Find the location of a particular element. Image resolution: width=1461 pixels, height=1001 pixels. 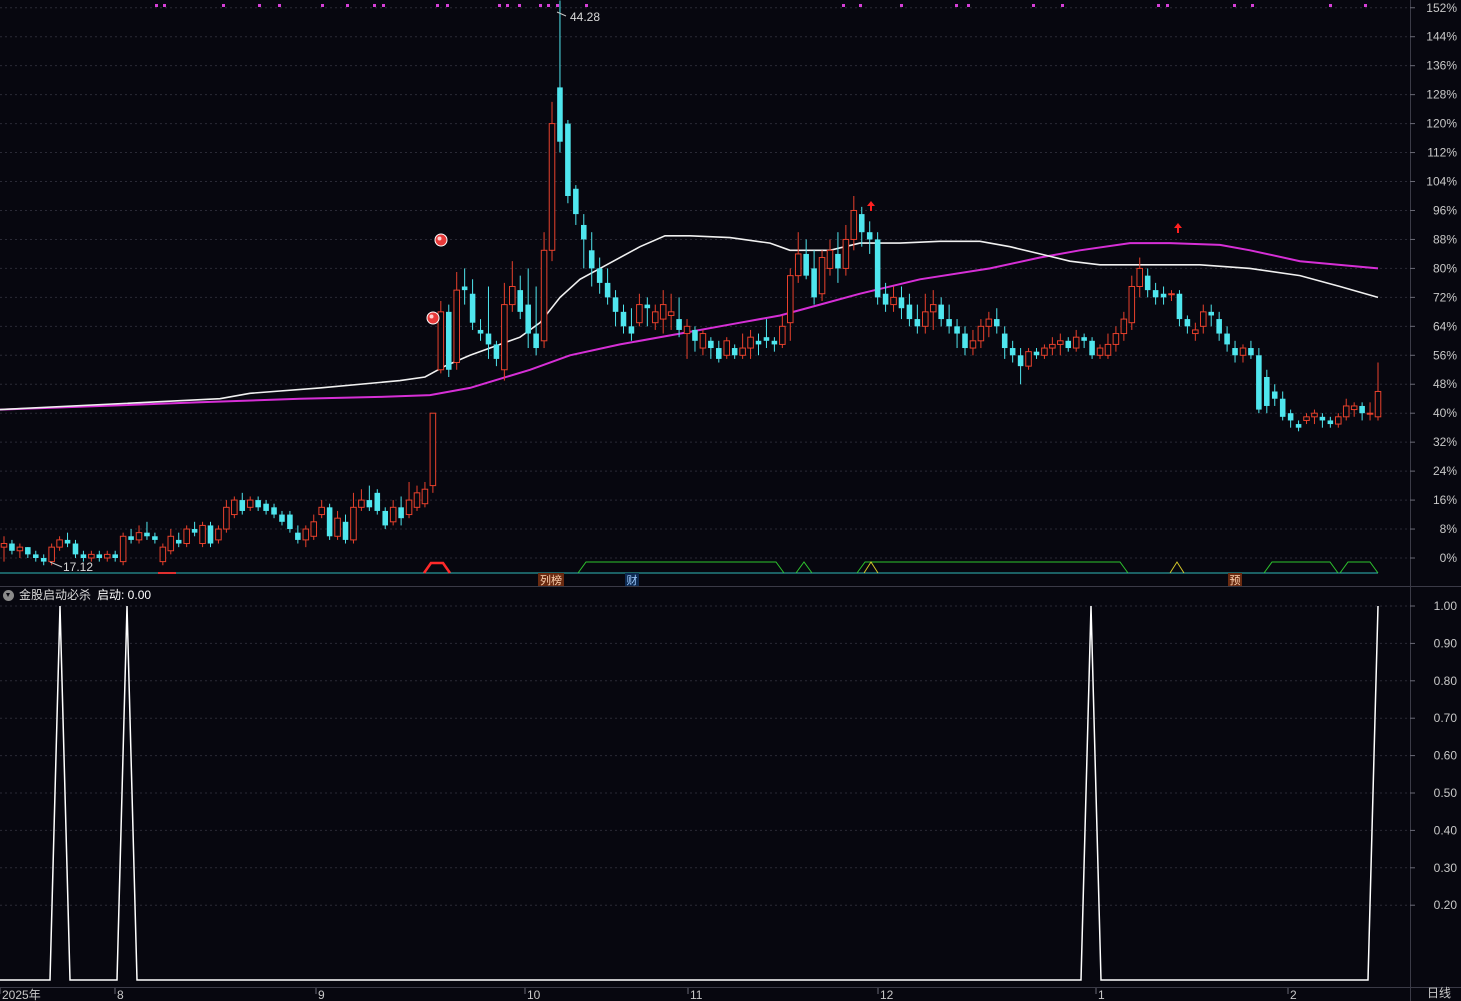

y-tick-label: 128% is located at coordinates (1441, 95).